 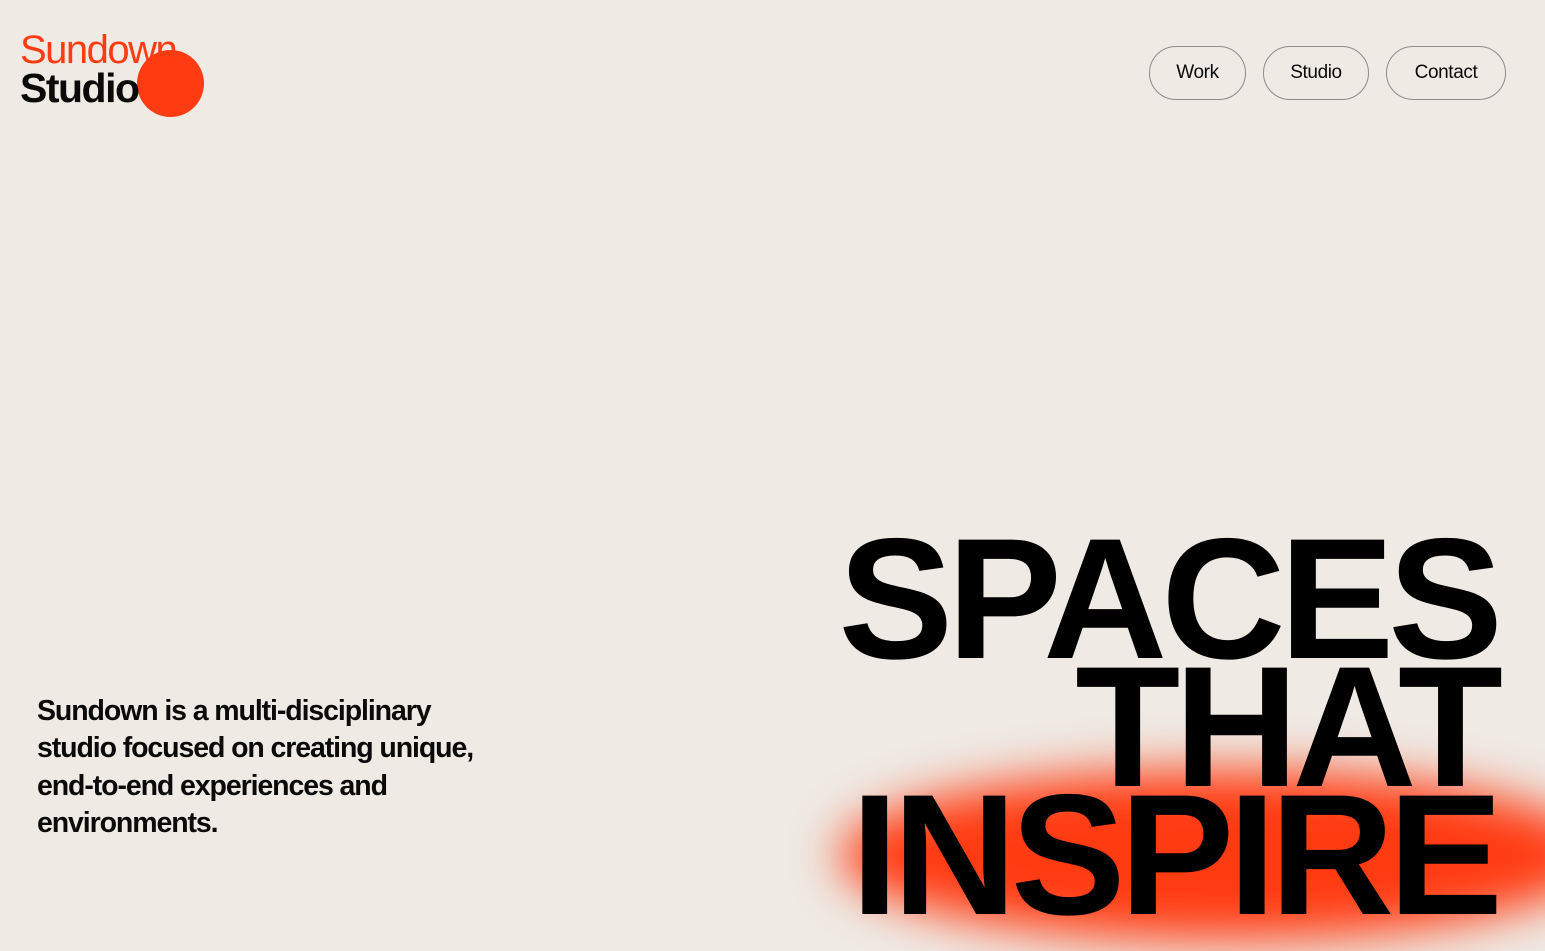 I want to click on logo-line-2: Studio, so click(x=80, y=88).